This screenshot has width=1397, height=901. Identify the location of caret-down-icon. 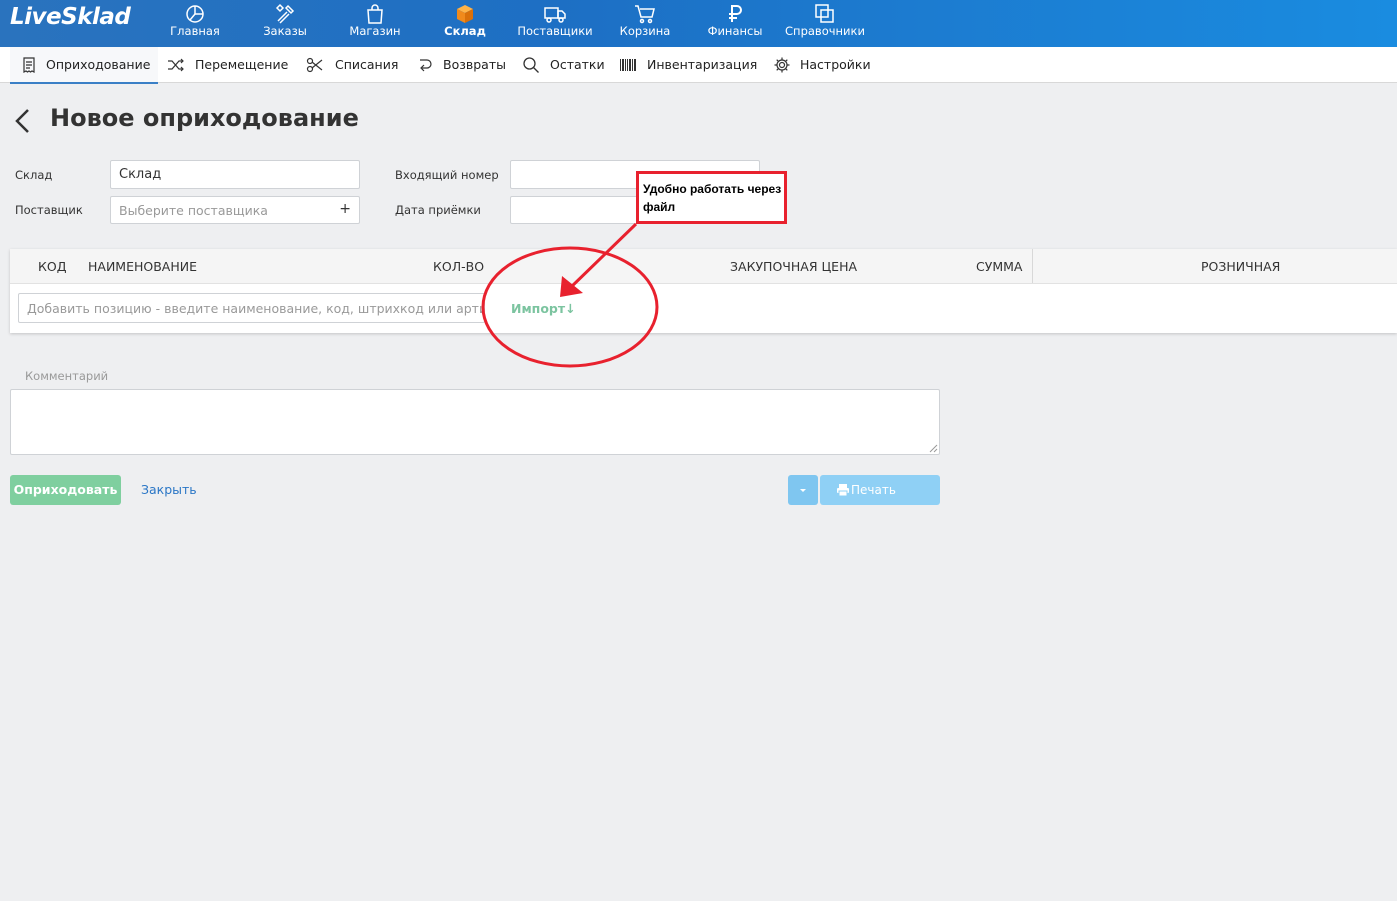
(803, 490).